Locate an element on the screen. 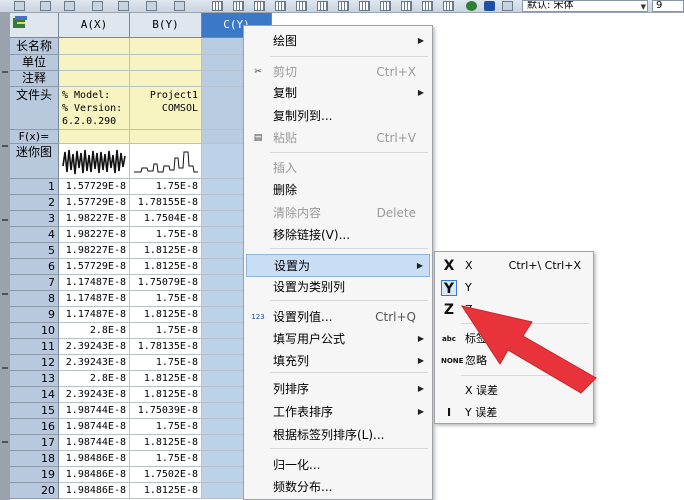 The image size is (684, 500). cell-file-header-b: Project1 COMSOL is located at coordinates (166, 108).